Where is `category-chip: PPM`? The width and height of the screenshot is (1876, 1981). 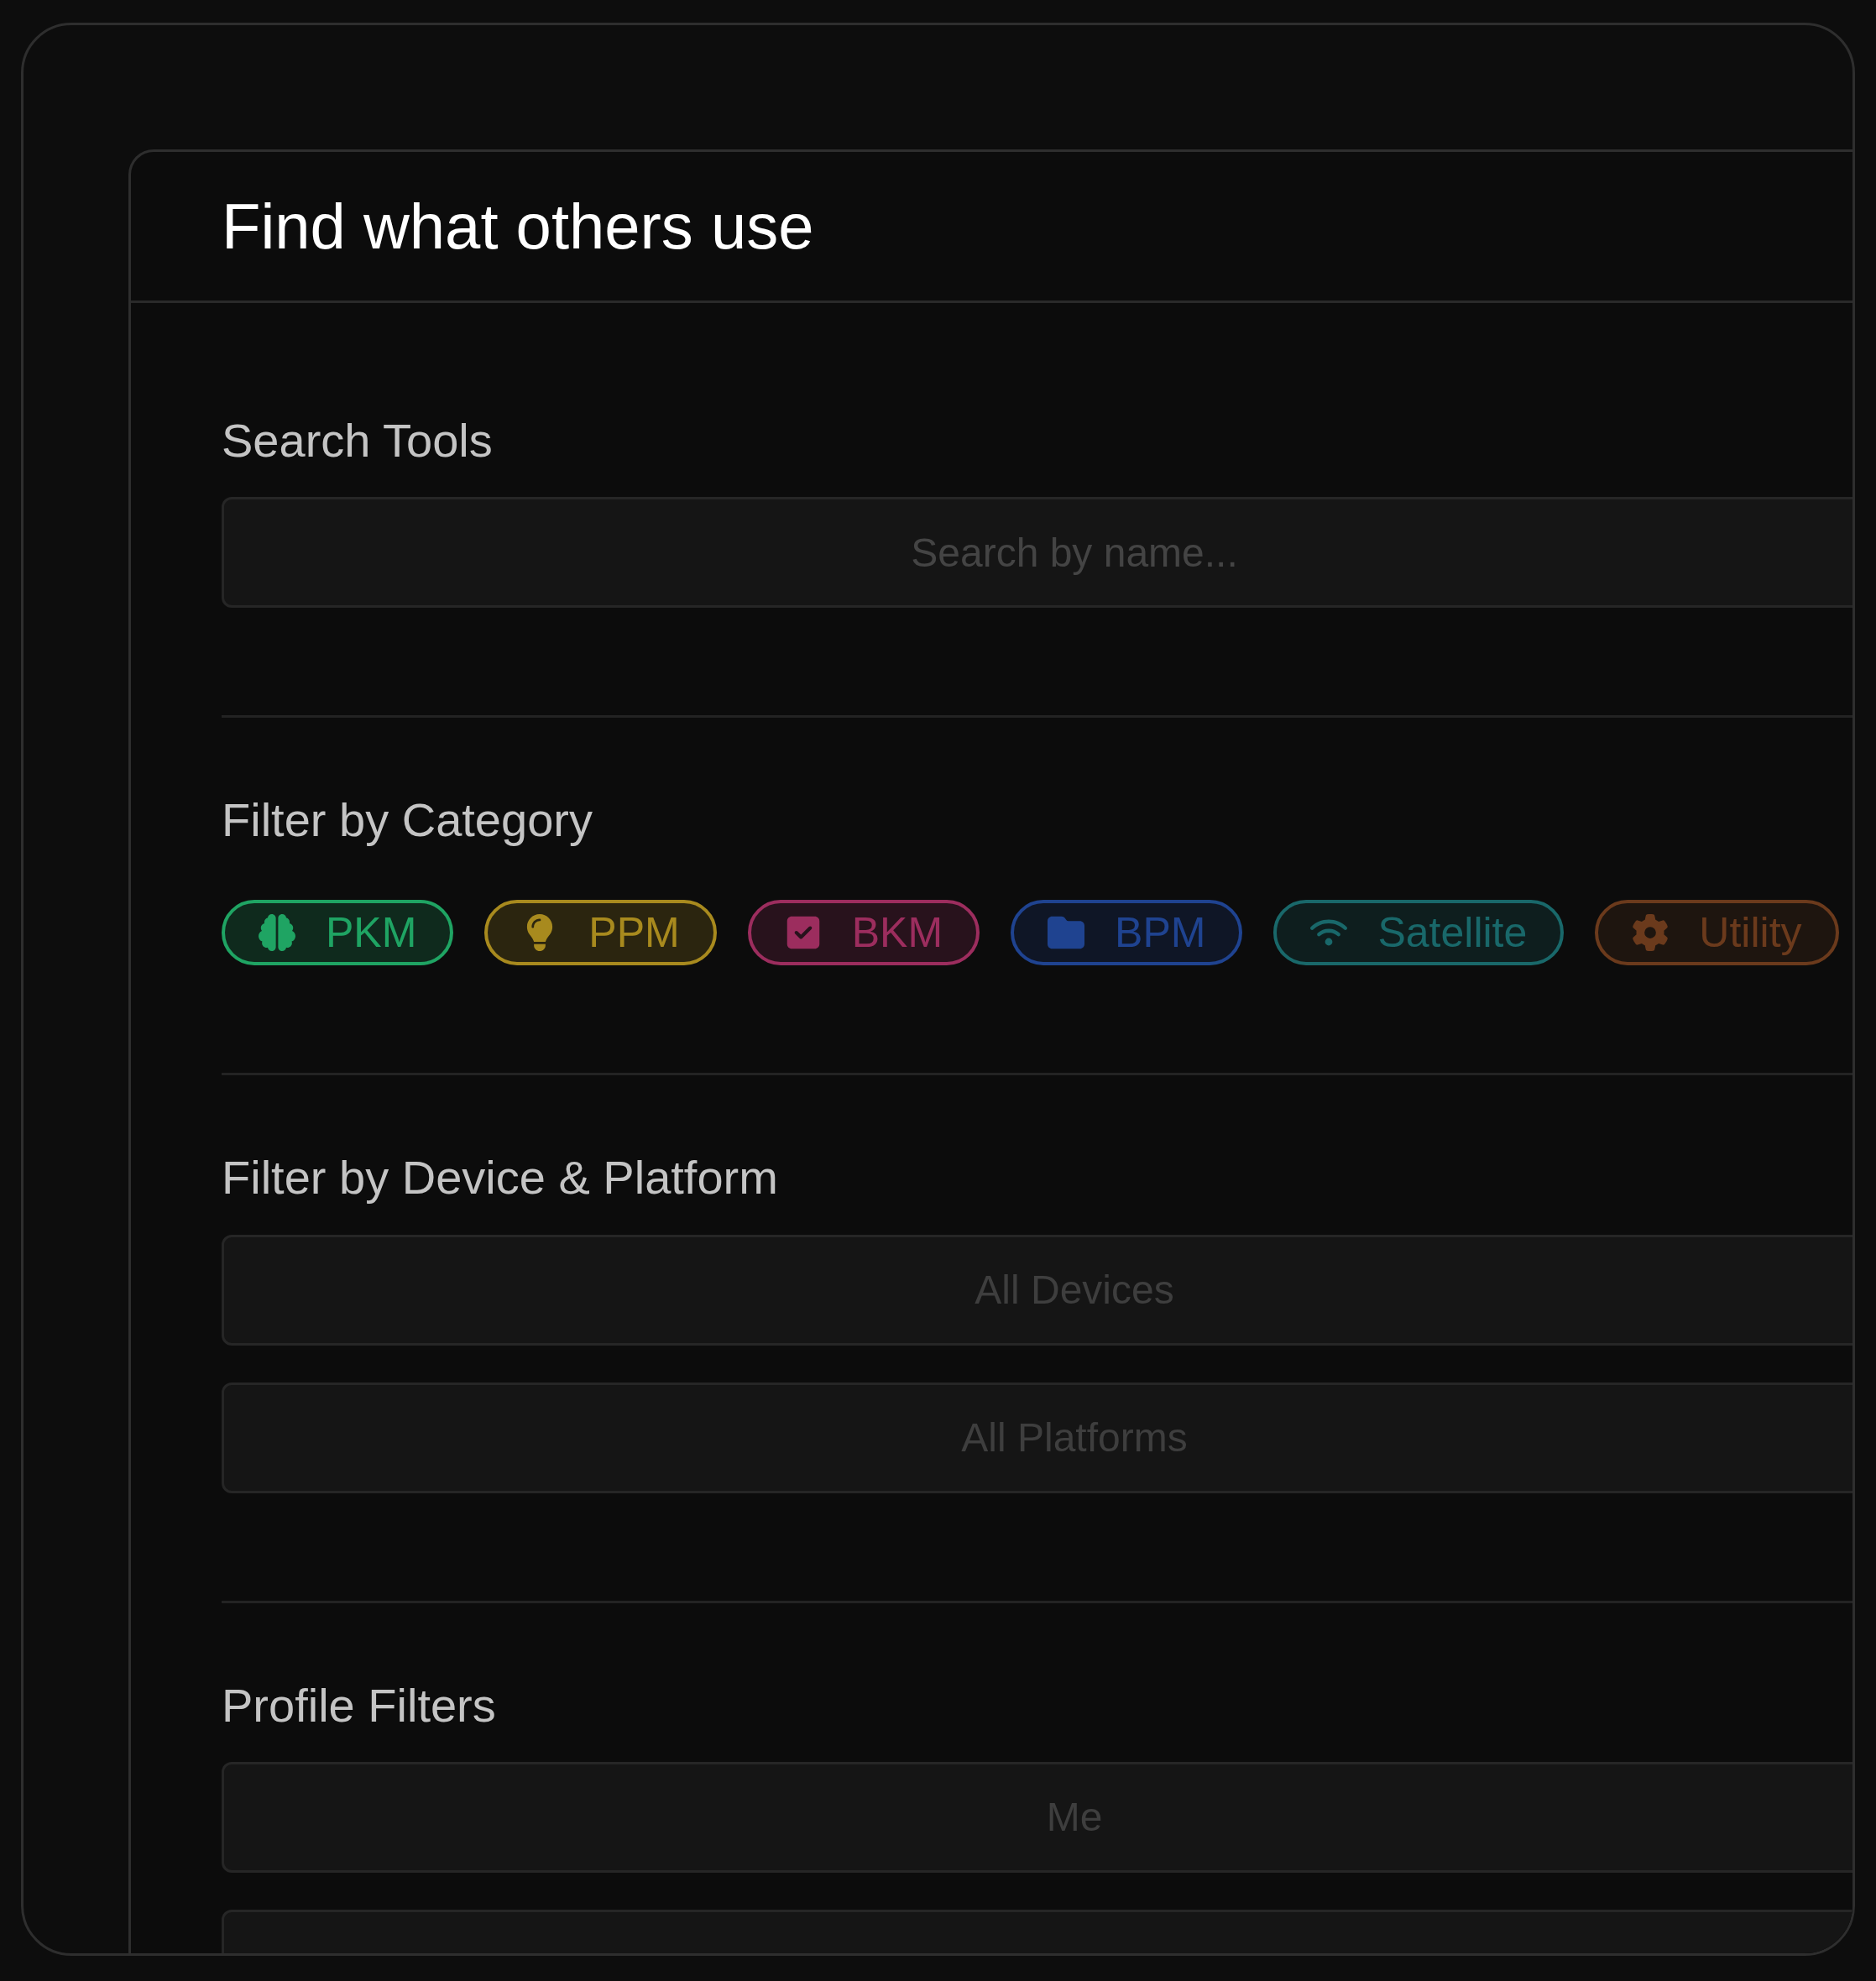 category-chip: PPM is located at coordinates (600, 933).